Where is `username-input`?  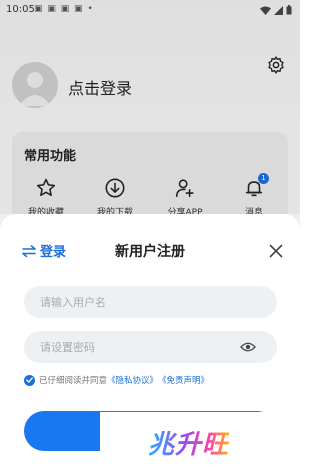 username-input is located at coordinates (150, 302).